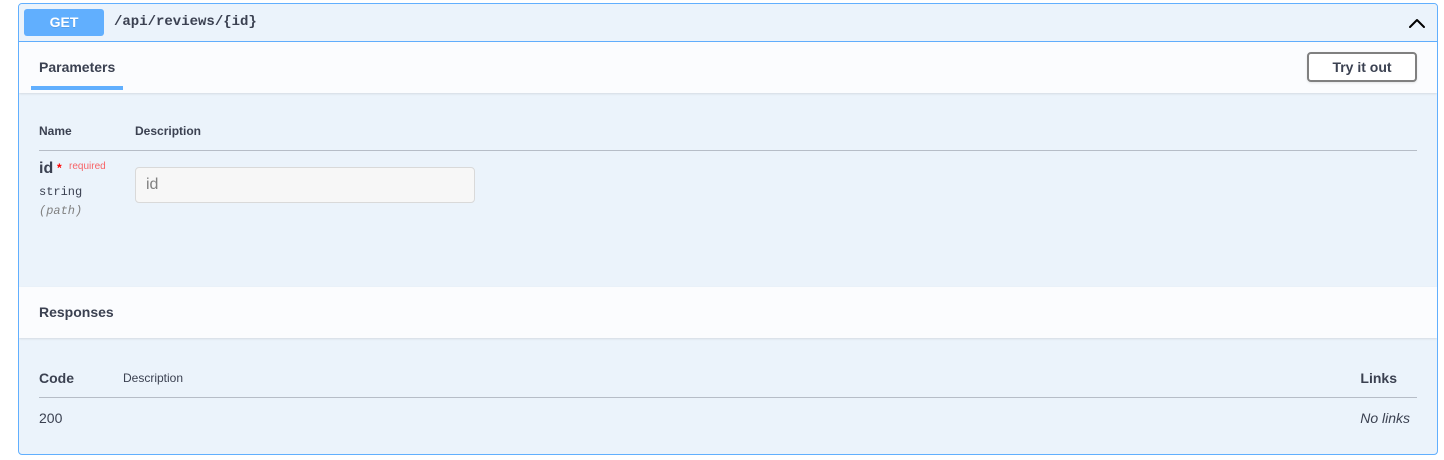 Image resolution: width=1444 pixels, height=460 pixels. What do you see at coordinates (59, 168) in the screenshot?
I see `required-star: *` at bounding box center [59, 168].